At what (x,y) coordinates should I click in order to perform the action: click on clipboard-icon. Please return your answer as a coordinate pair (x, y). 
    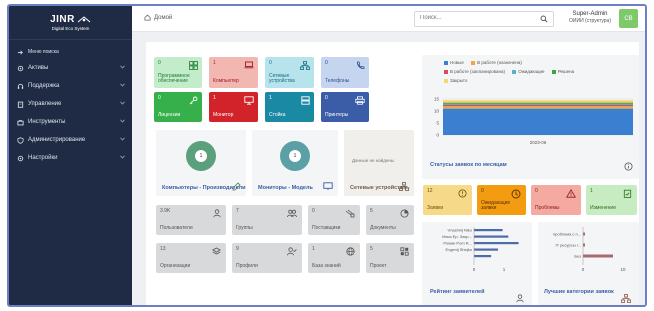
    Looking at the image, I should click on (20, 104).